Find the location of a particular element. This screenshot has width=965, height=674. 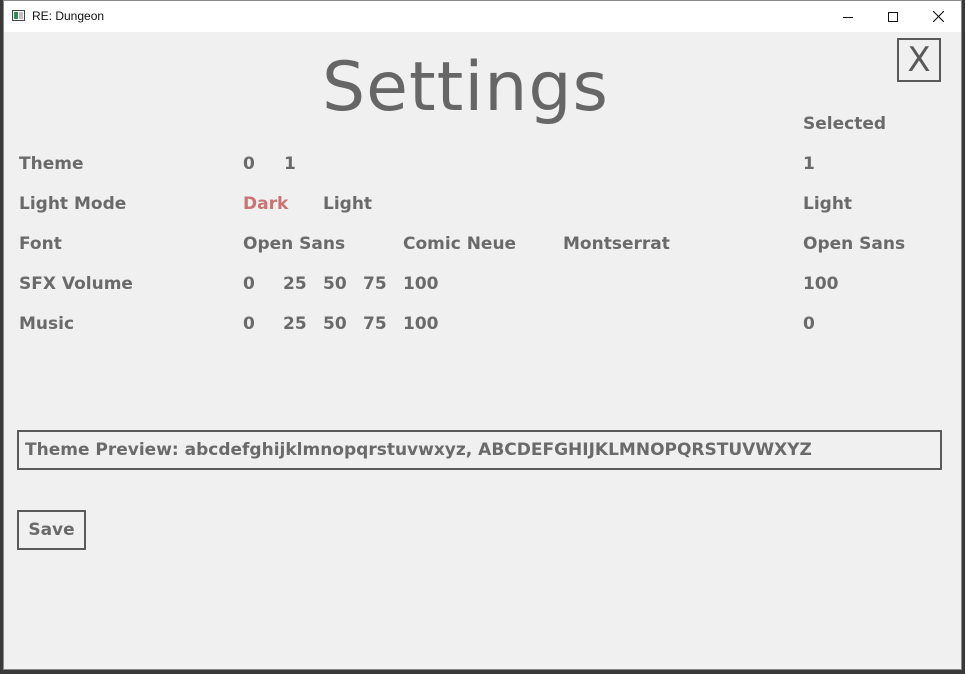

maximize-button is located at coordinates (893, 16).